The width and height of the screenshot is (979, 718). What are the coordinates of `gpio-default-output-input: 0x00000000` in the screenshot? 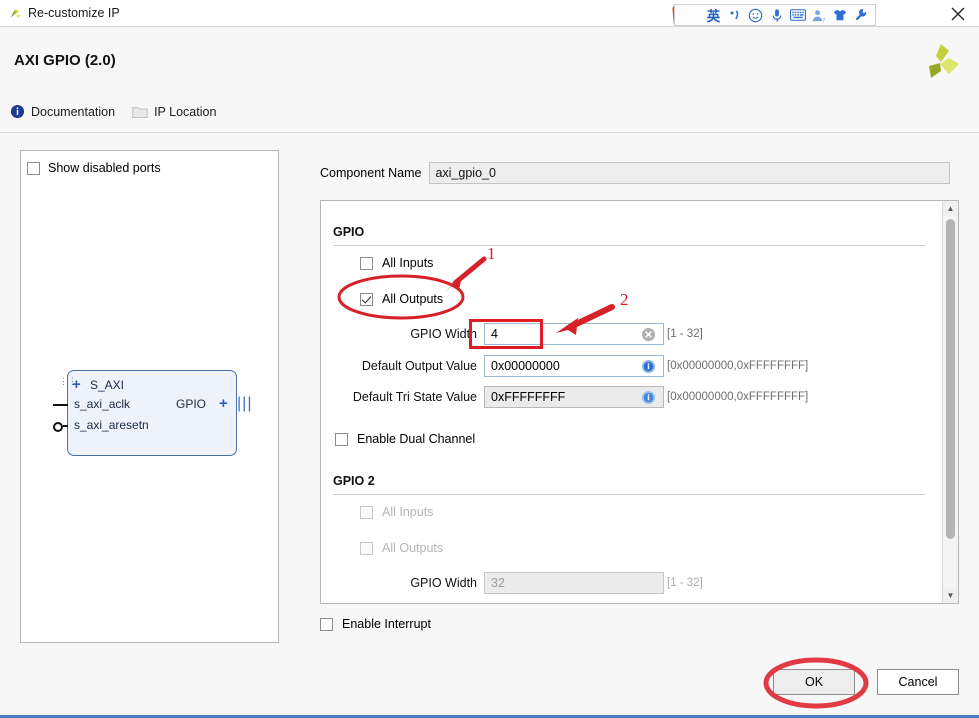 It's located at (574, 366).